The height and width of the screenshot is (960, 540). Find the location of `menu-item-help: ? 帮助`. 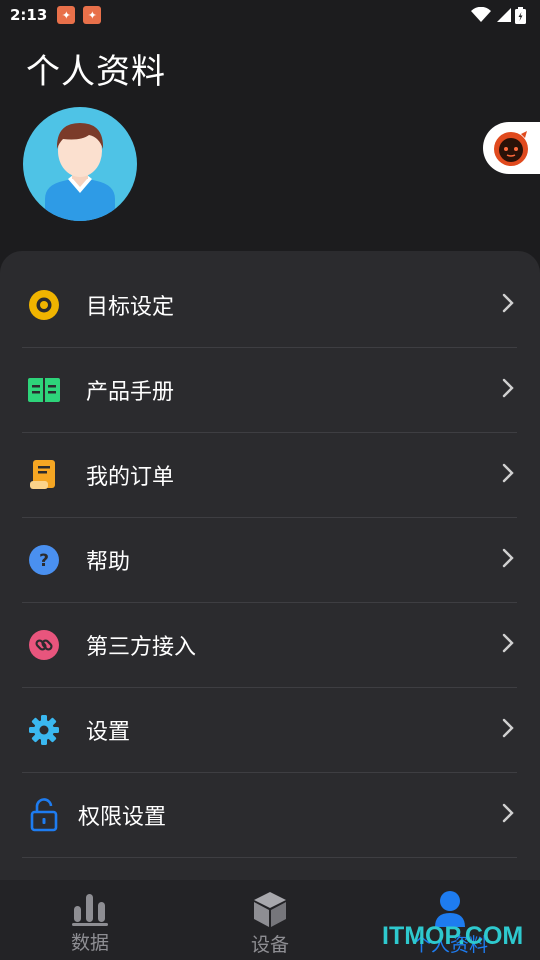

menu-item-help: ? 帮助 is located at coordinates (269, 560).